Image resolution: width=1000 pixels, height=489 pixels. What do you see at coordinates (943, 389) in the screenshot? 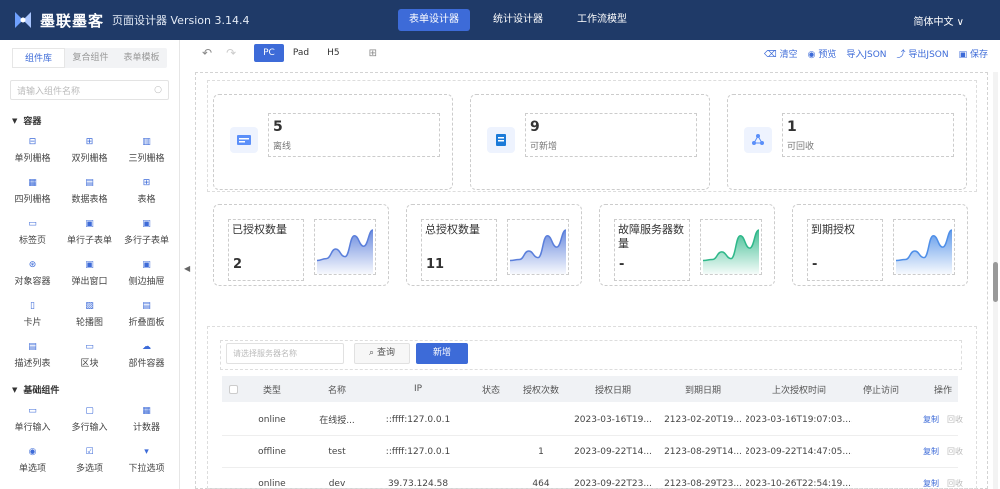
I see `column-header: 操作` at bounding box center [943, 389].